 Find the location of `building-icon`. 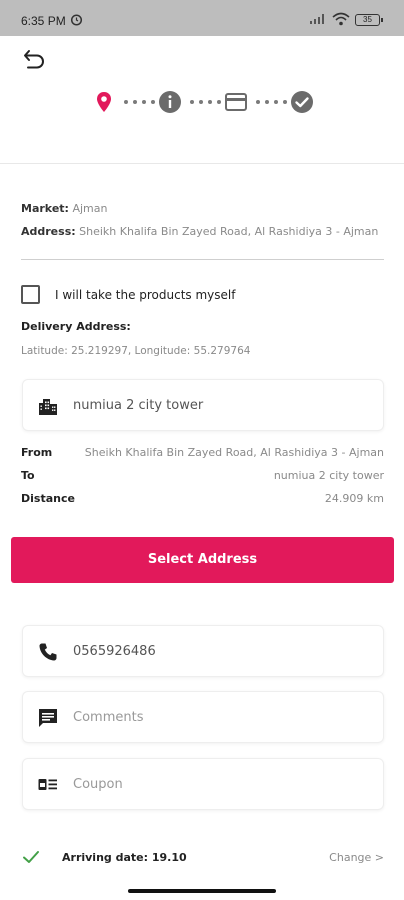

building-icon is located at coordinates (48, 407).